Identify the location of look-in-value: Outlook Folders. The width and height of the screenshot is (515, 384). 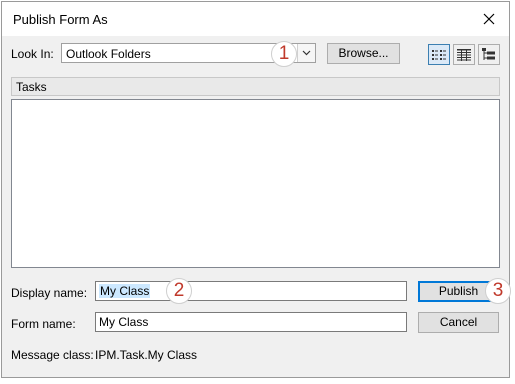
(108, 54).